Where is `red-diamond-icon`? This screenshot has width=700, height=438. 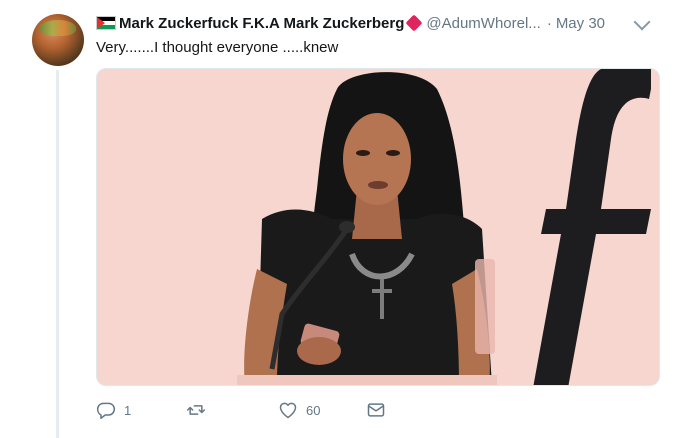 red-diamond-icon is located at coordinates (414, 23).